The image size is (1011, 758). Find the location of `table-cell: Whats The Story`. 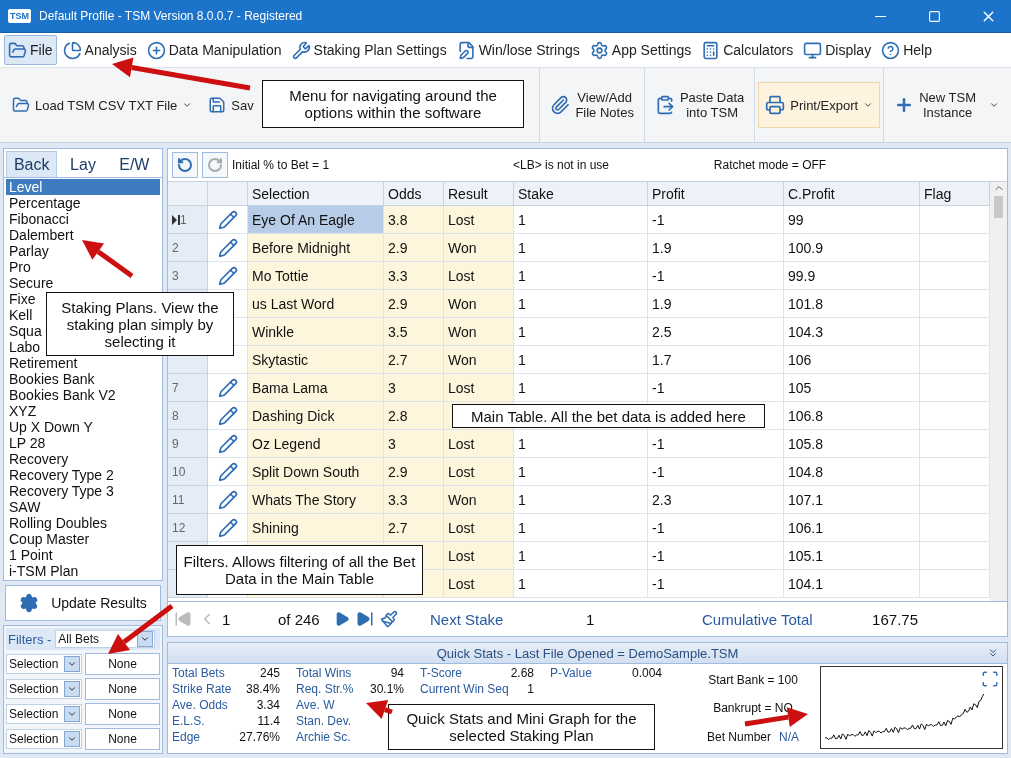

table-cell: Whats The Story is located at coordinates (316, 500).